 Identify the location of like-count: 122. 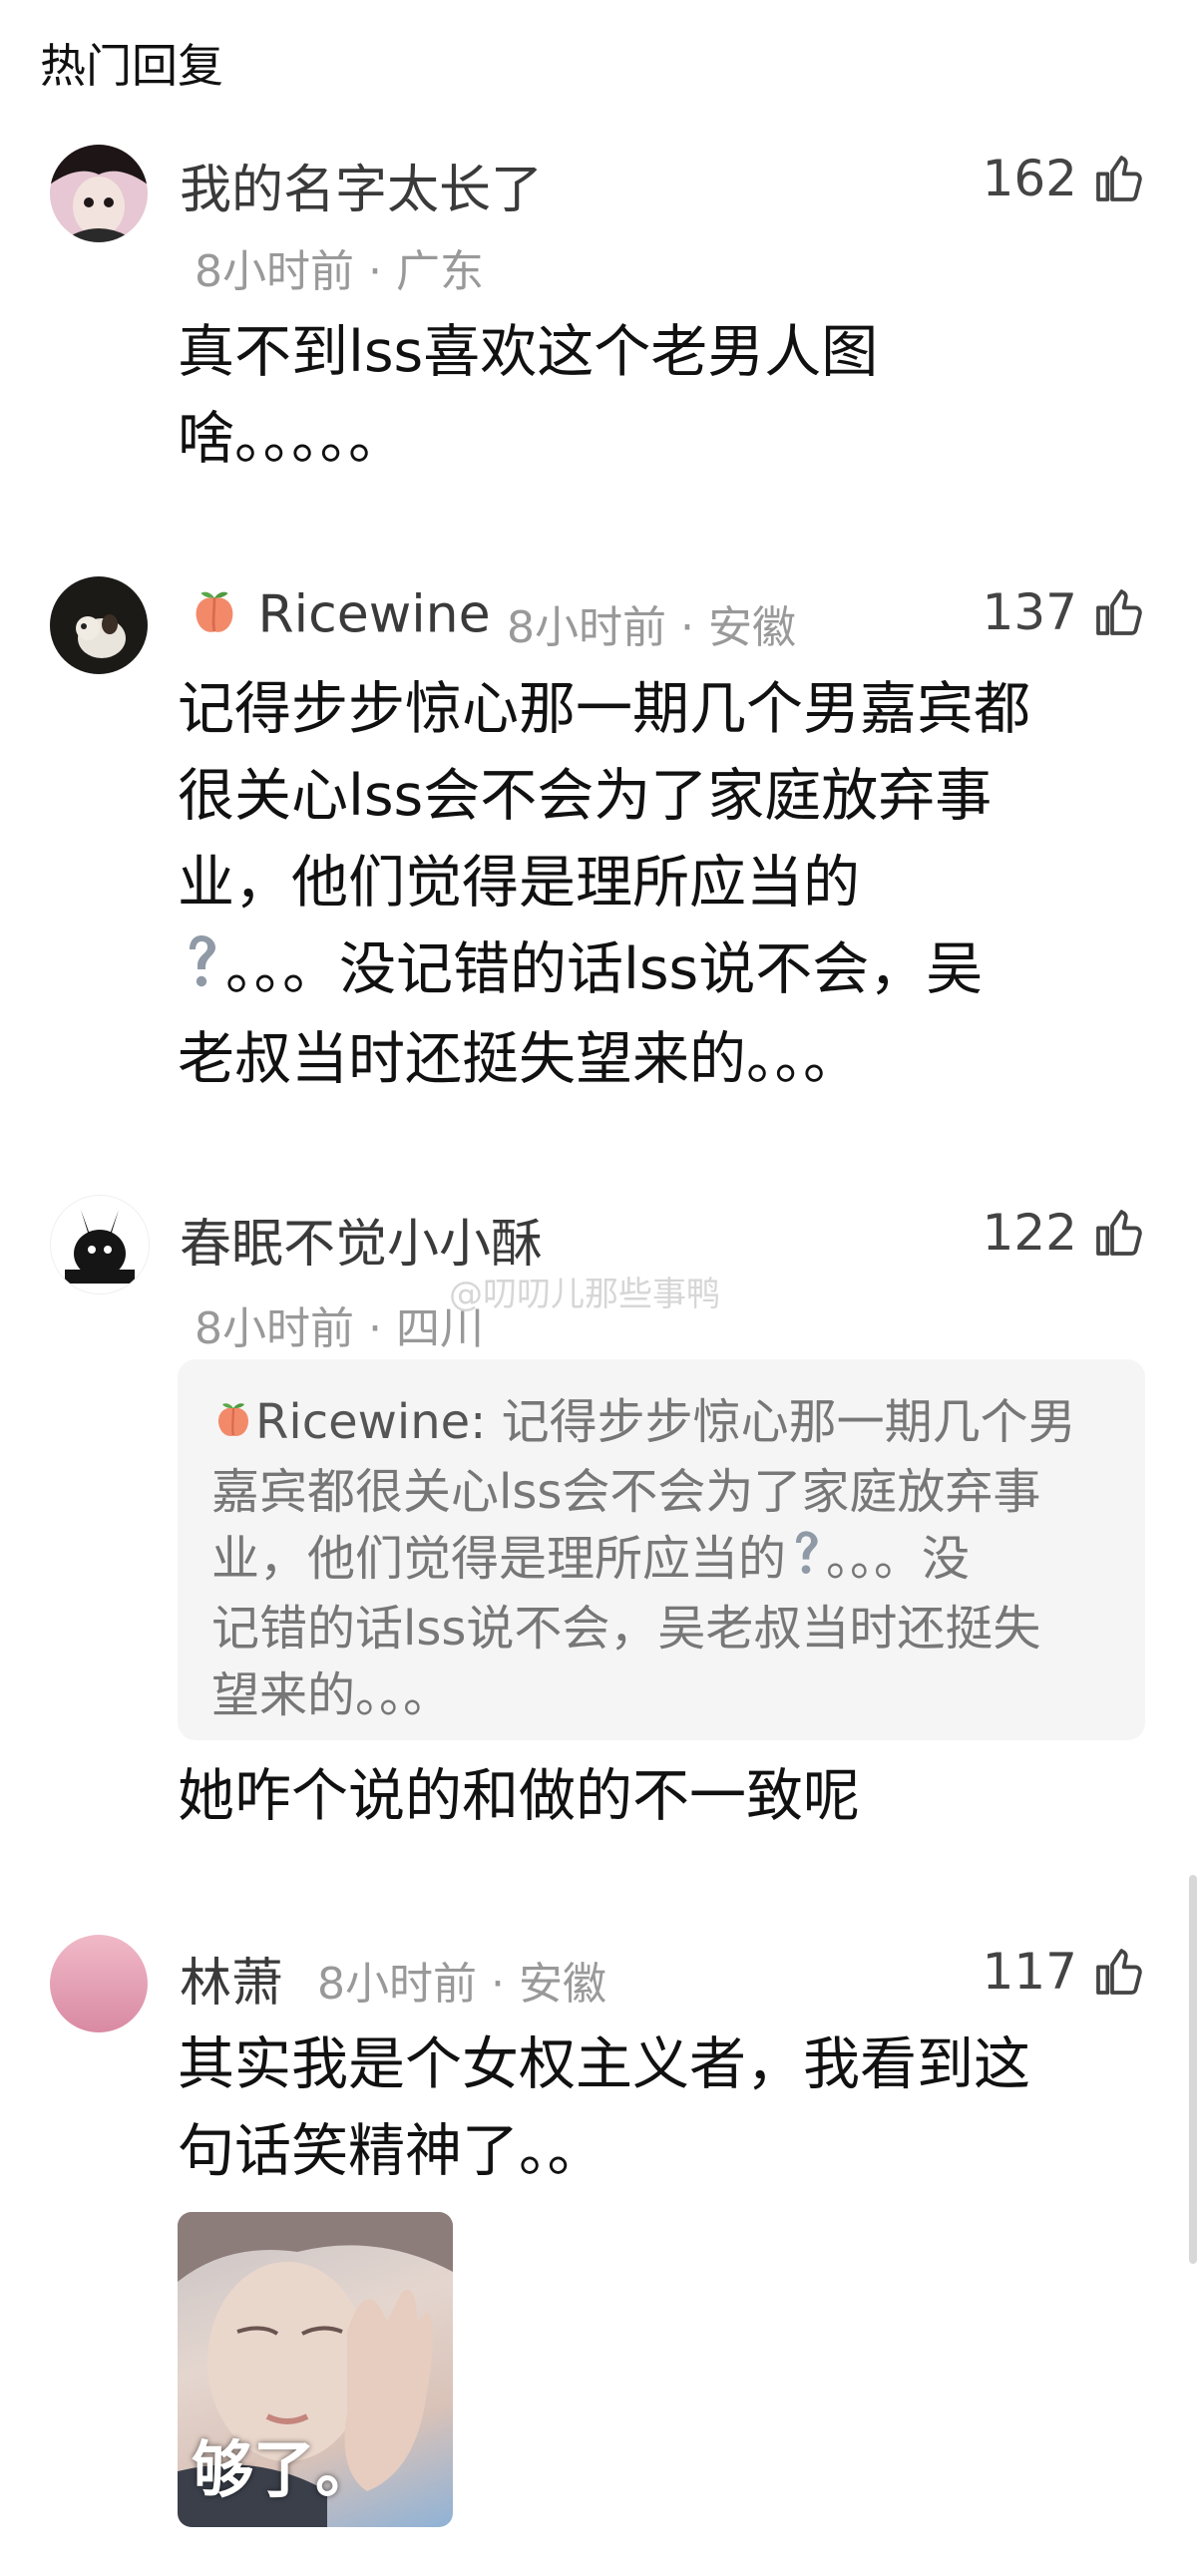
(1029, 1233).